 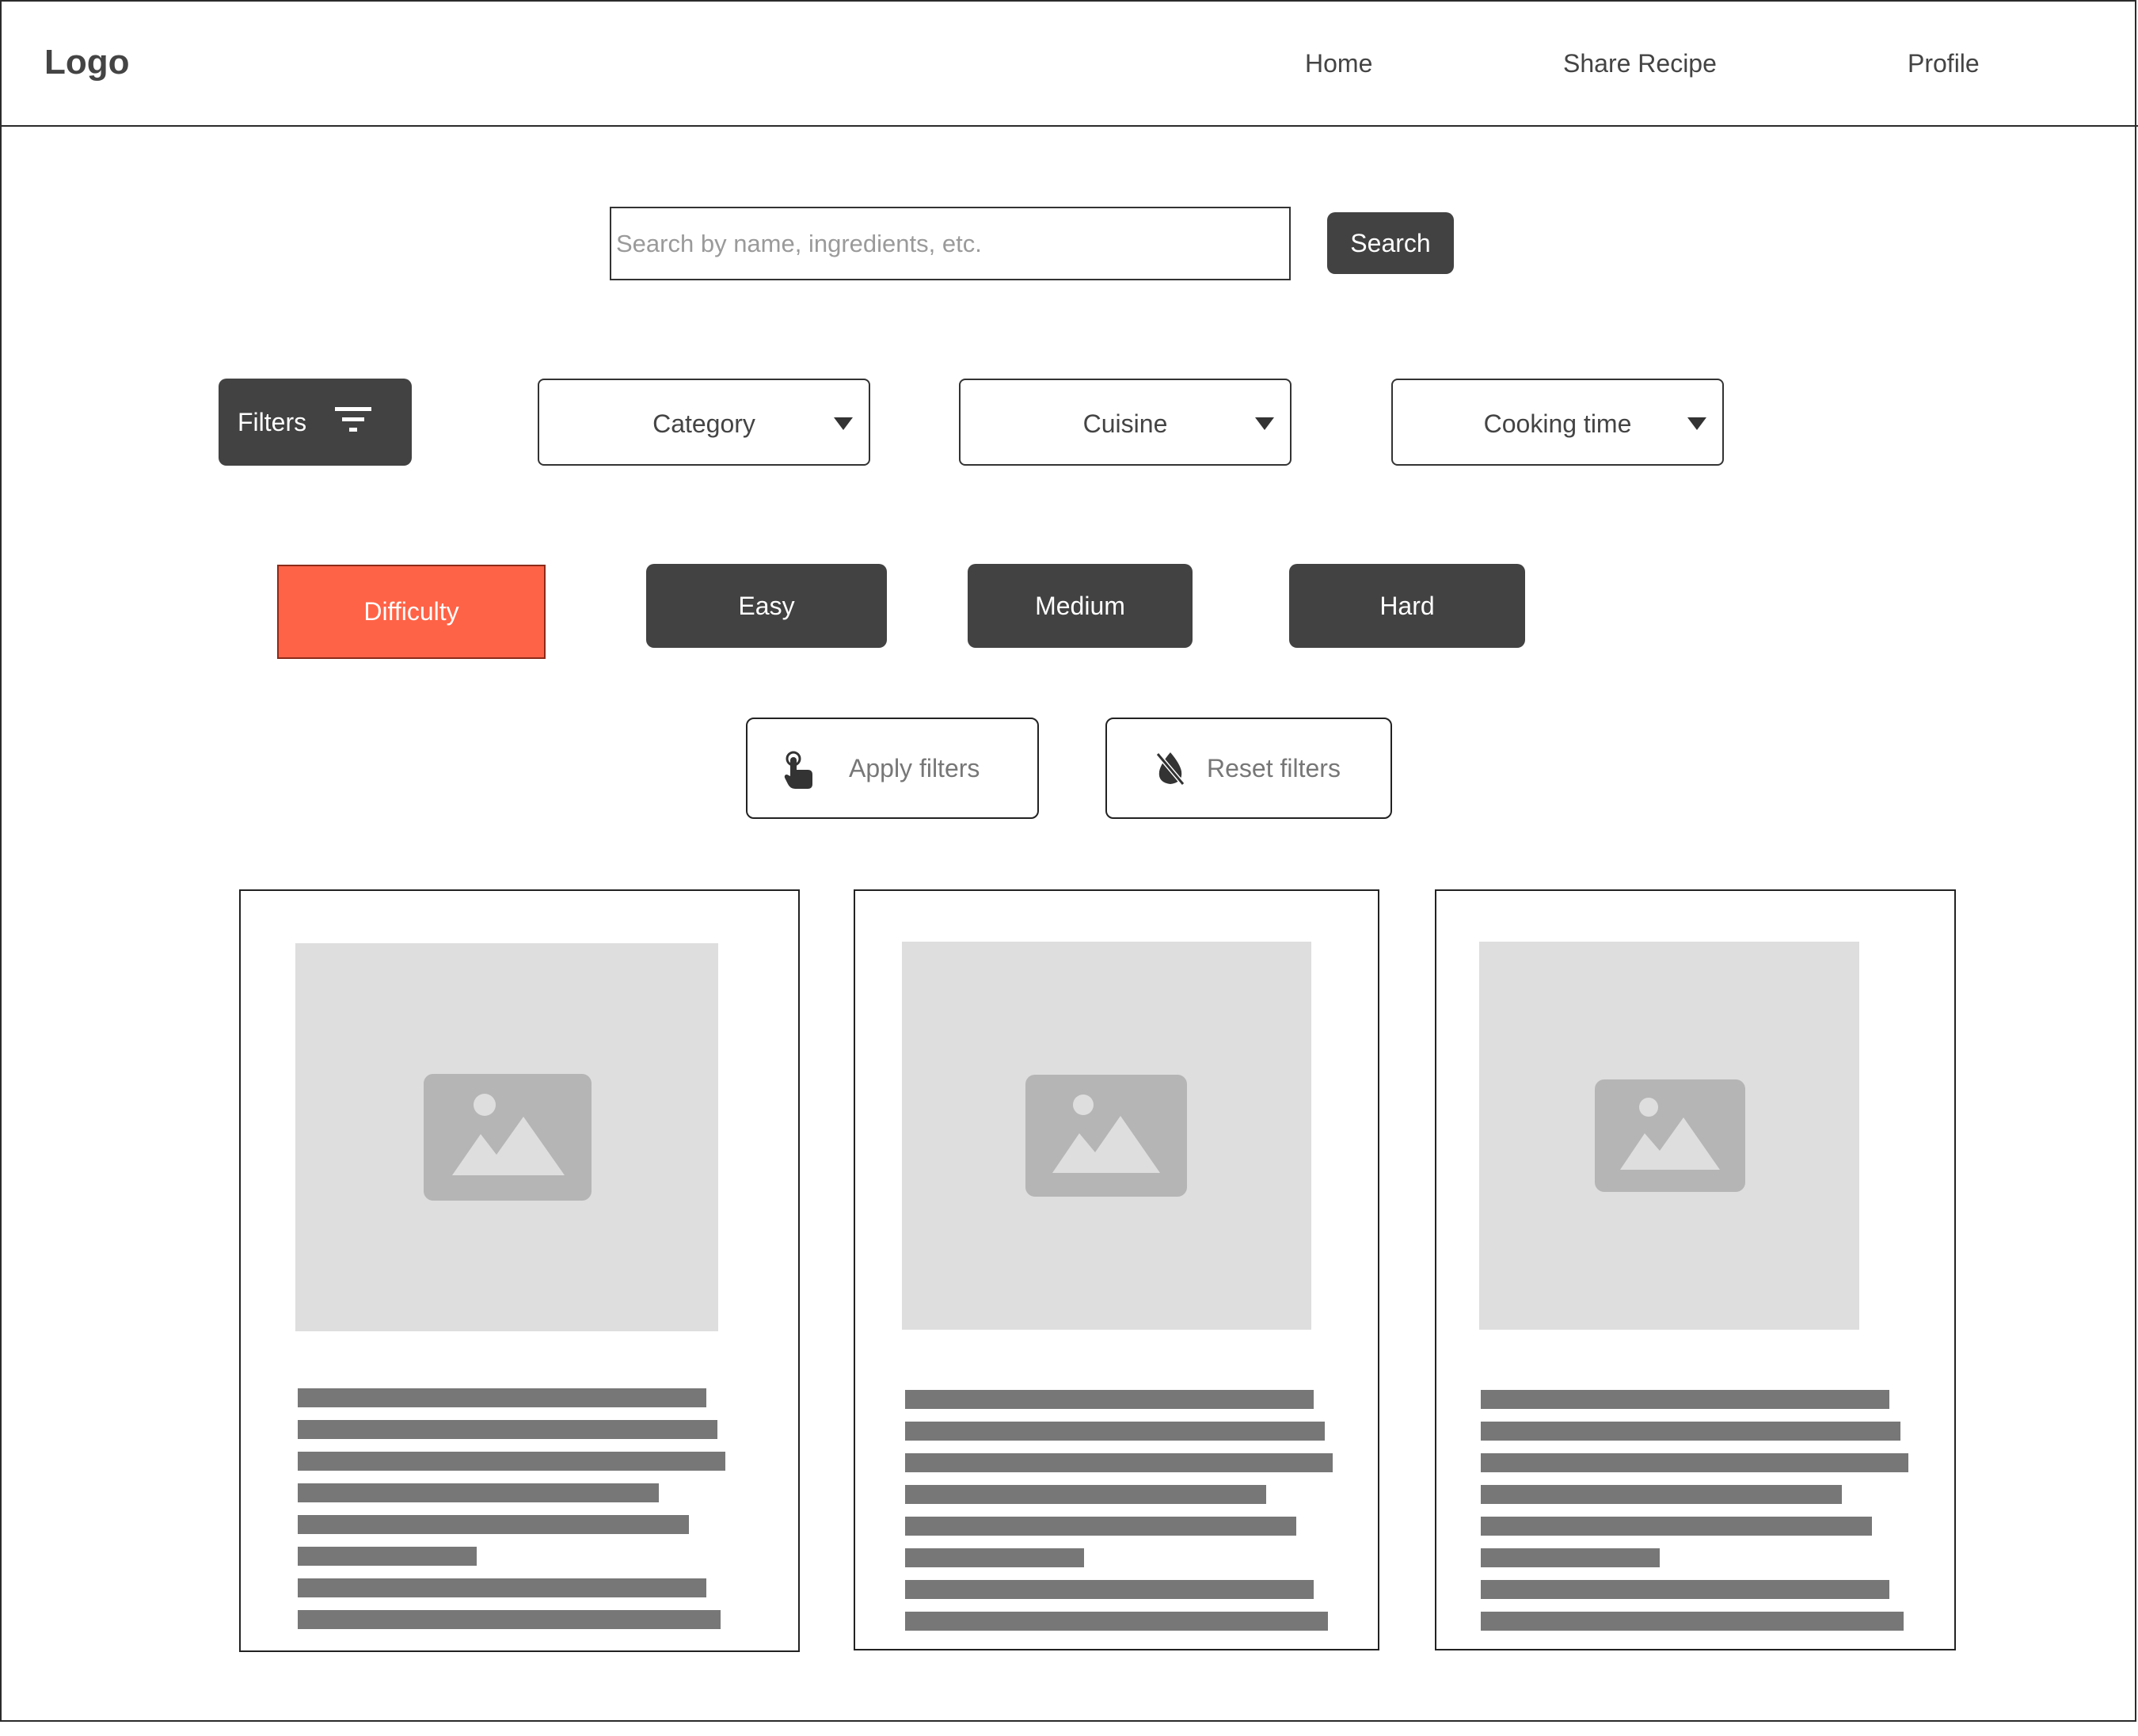 I want to click on search-button: Search, so click(x=1390, y=243).